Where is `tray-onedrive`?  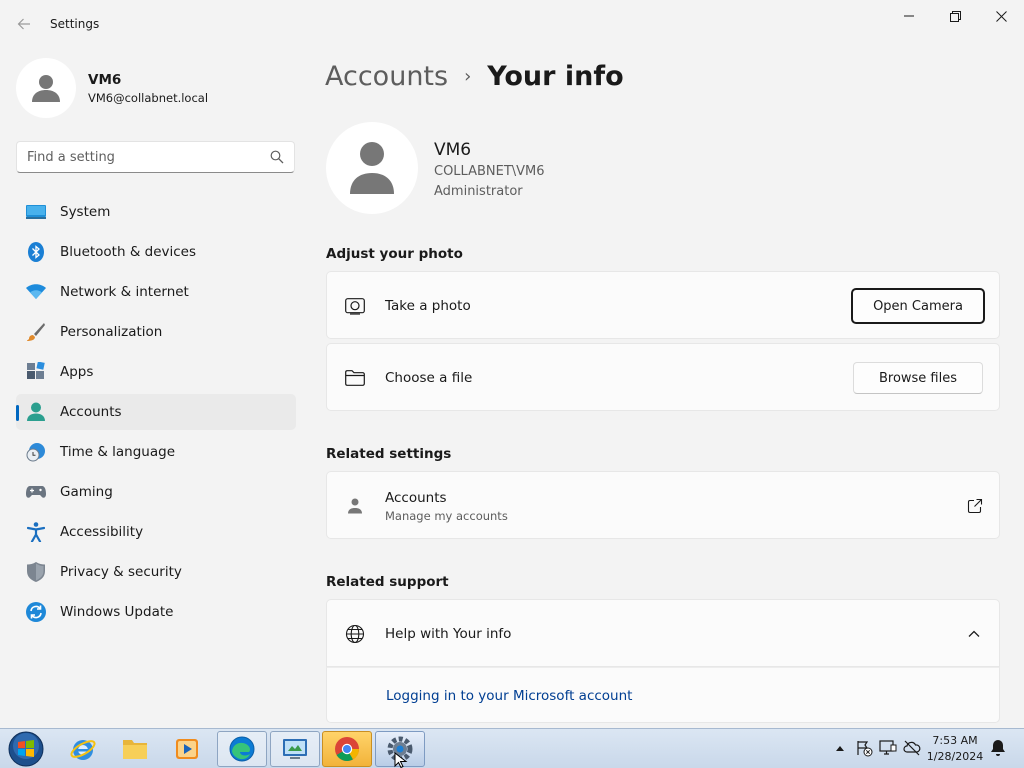
tray-onedrive is located at coordinates (912, 748).